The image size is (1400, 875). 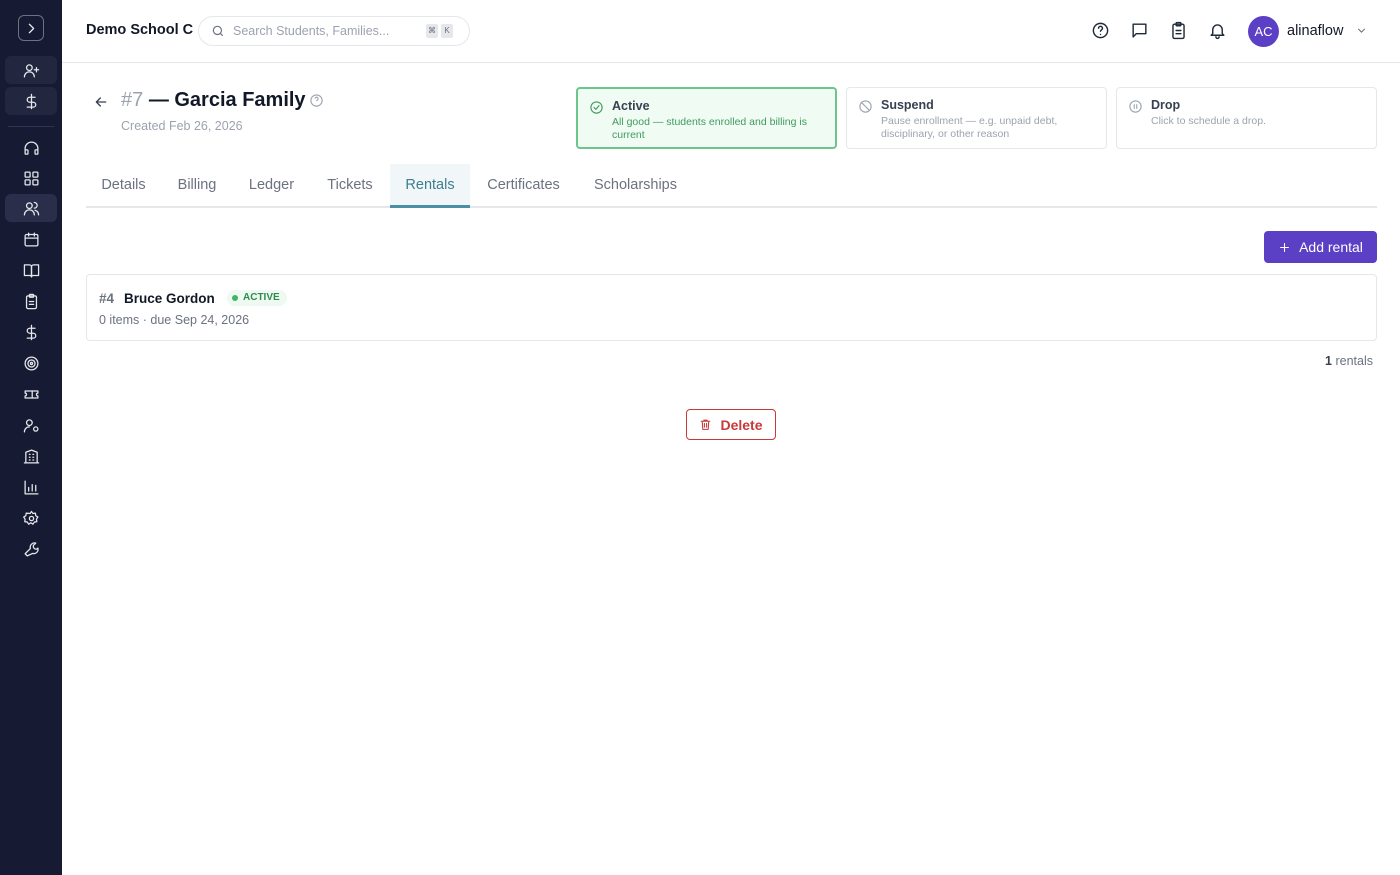 I want to click on bar-chart-icon, so click(x=31, y=487).